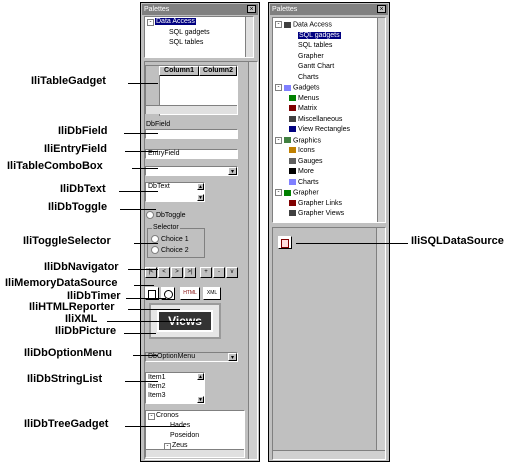  What do you see at coordinates (190, 293) in the screenshot?
I see `html-reporter-icon: HTML` at bounding box center [190, 293].